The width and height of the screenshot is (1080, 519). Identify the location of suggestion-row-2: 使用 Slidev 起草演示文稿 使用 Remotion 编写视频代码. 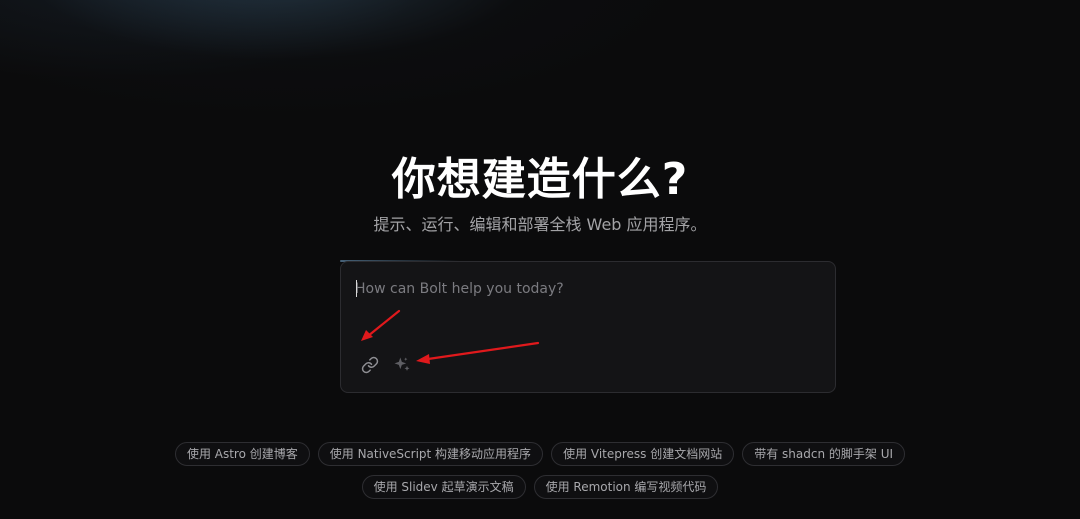
(540, 487).